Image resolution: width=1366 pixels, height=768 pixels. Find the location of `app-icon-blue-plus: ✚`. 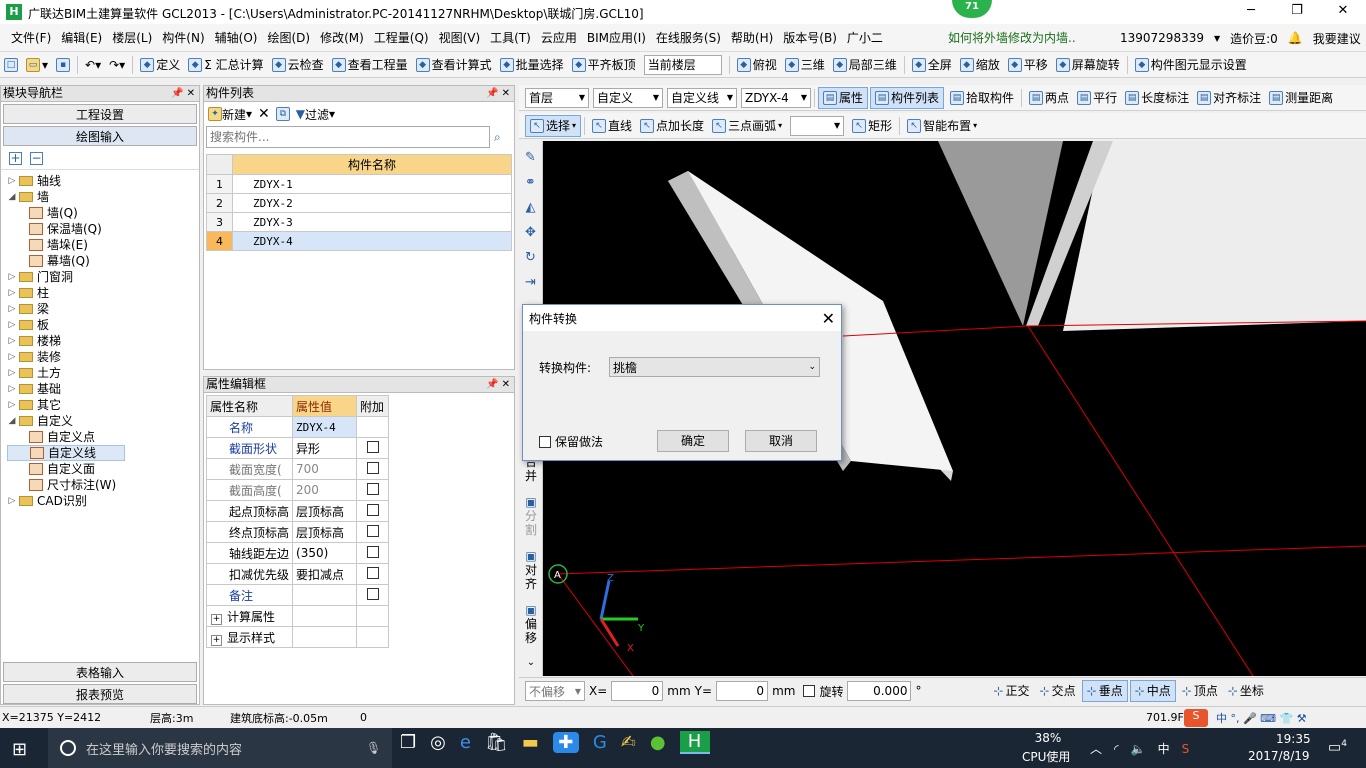

app-icon-blue-plus: ✚ is located at coordinates (565, 742).